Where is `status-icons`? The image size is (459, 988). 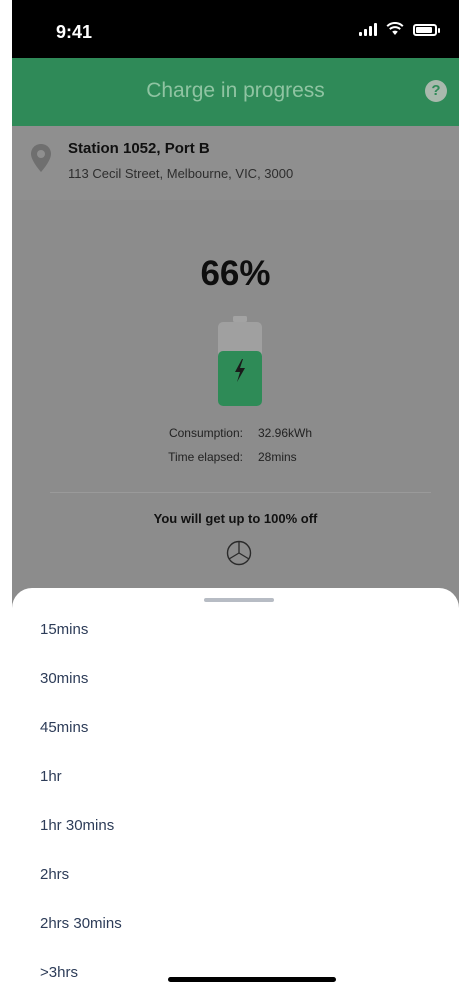
status-icons is located at coordinates (399, 29).